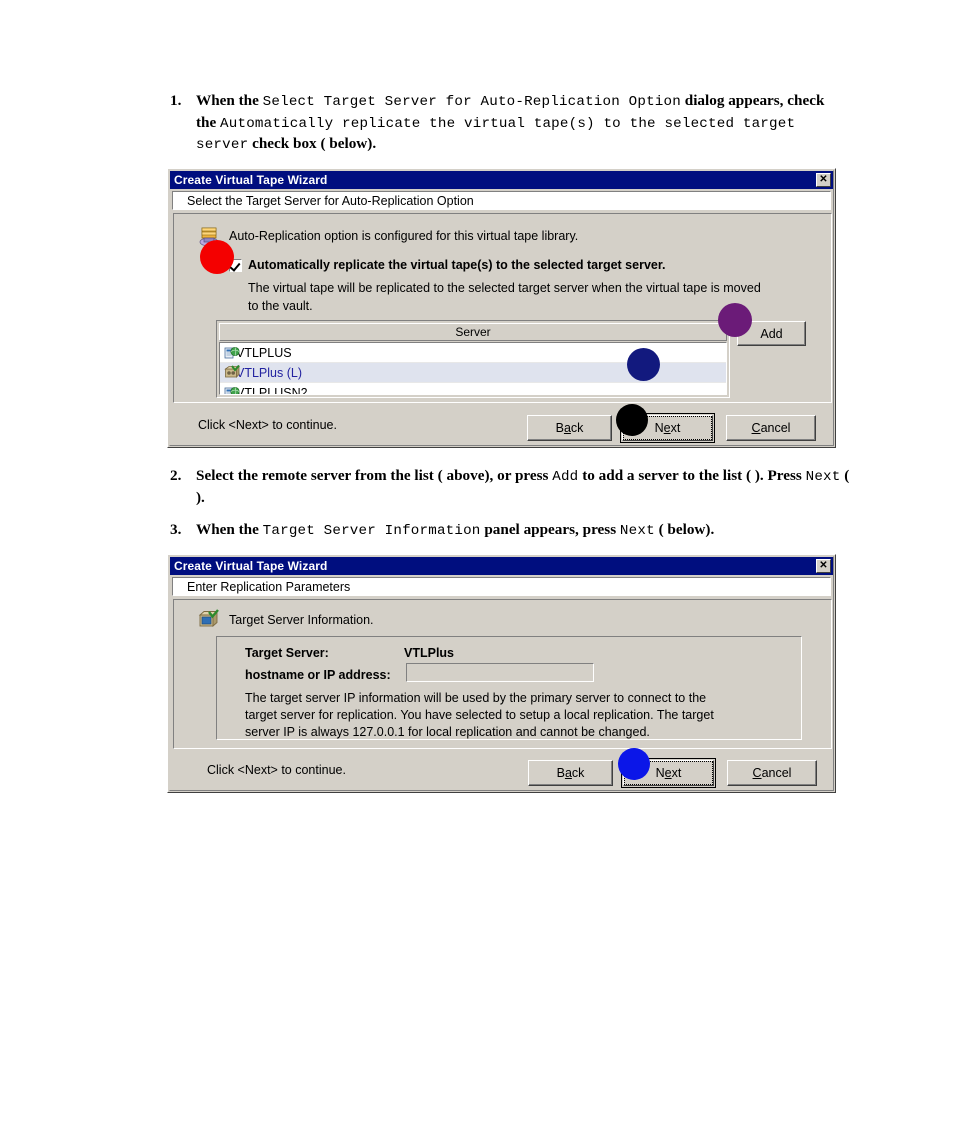  I want to click on target-server-label: Target Server:, so click(287, 653).